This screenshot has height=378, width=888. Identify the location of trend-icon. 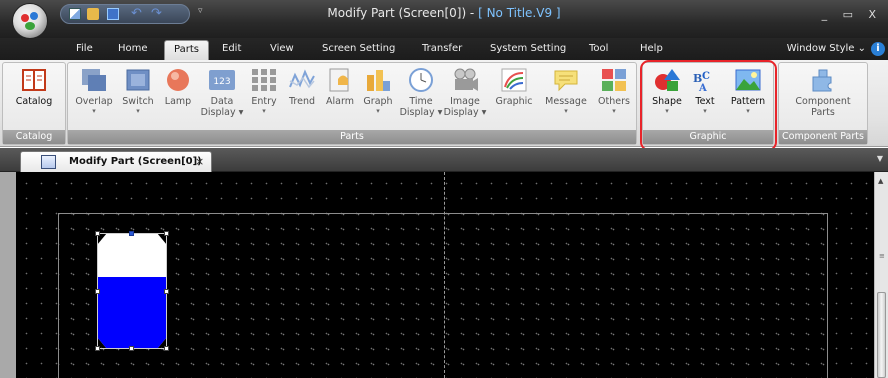
(302, 79).